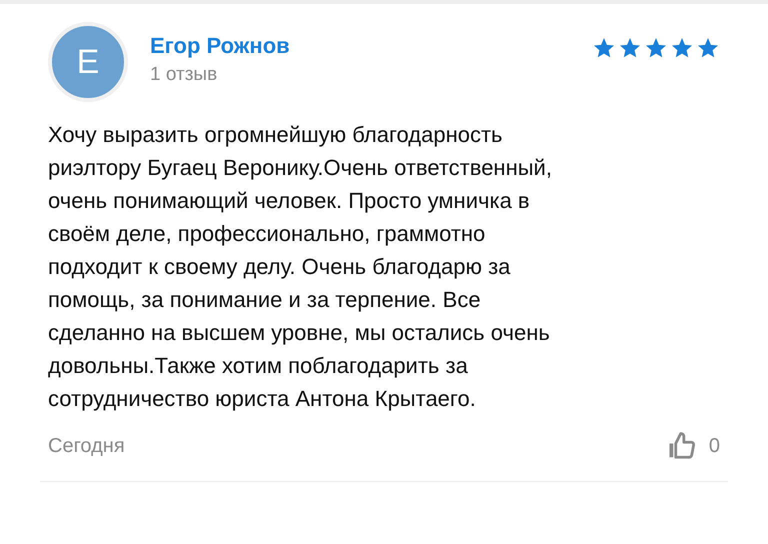  I want to click on author-name: Егор Рожнов, so click(220, 46).